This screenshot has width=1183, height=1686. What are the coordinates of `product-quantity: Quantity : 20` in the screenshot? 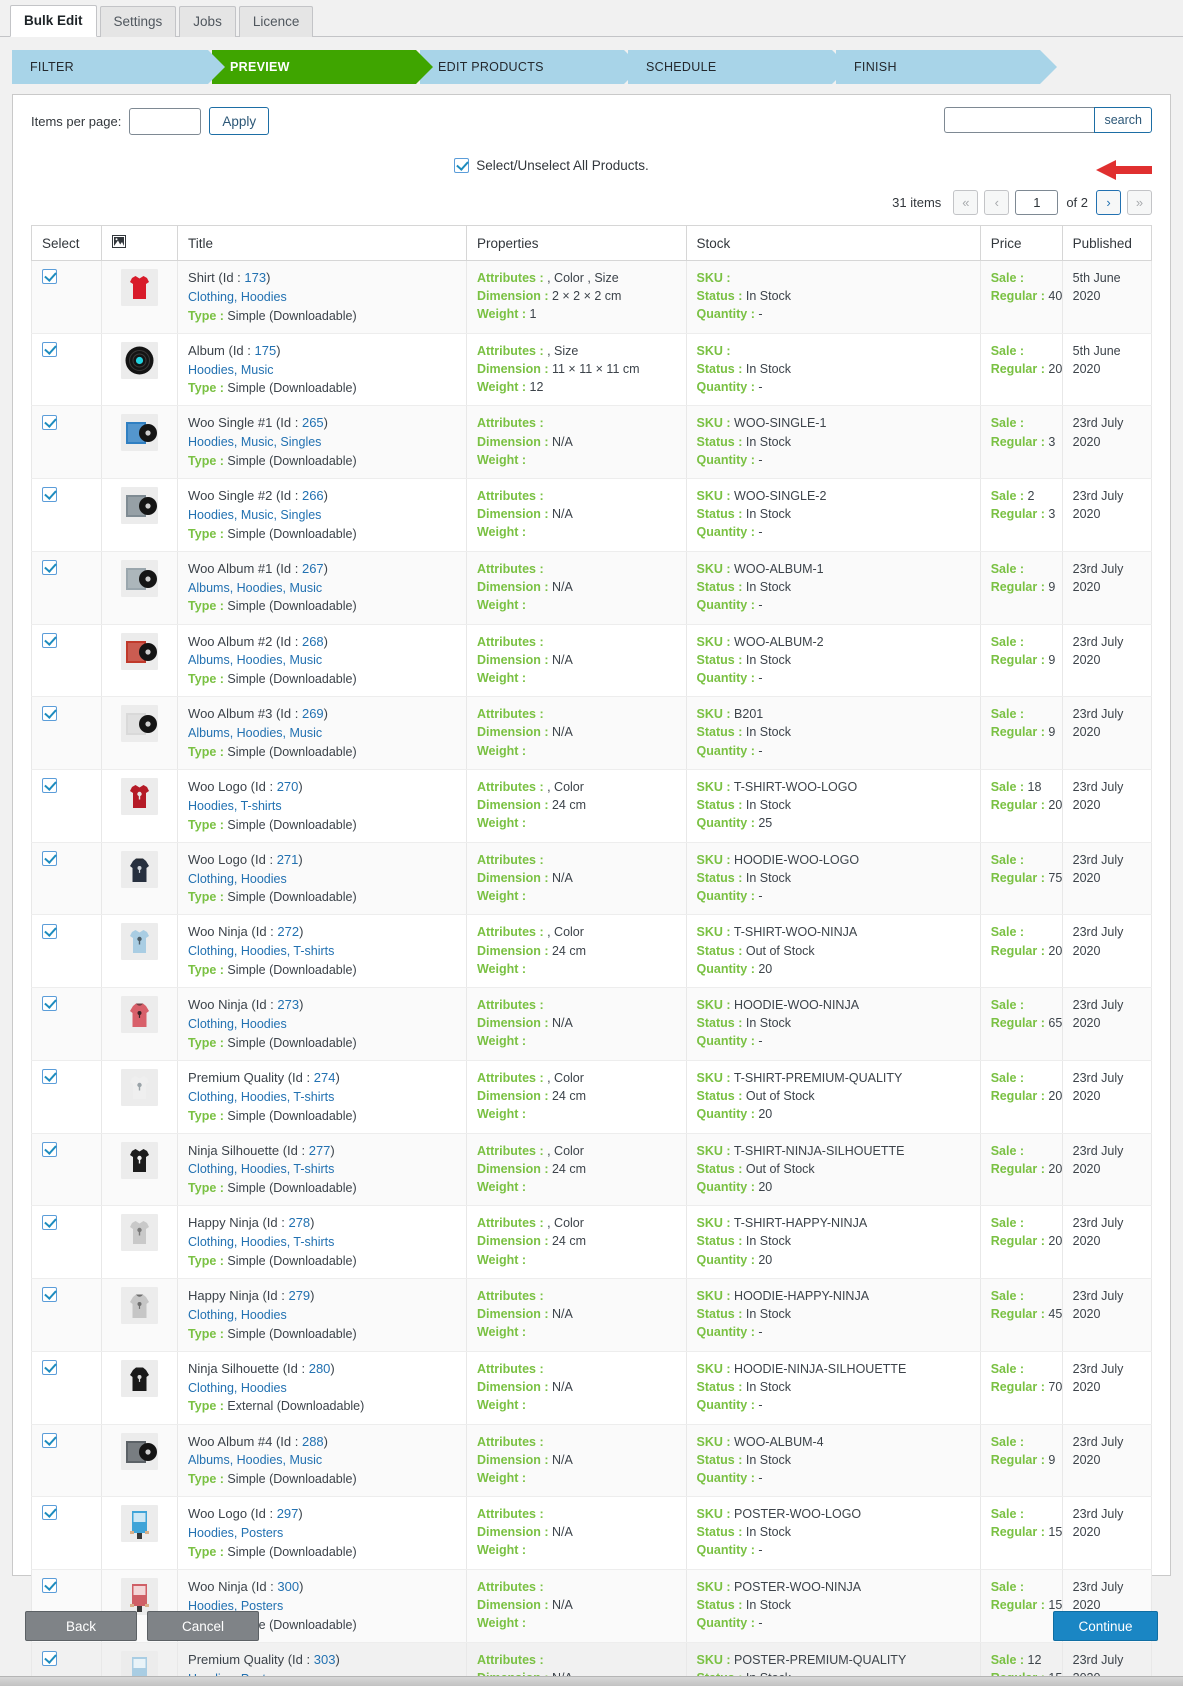 It's located at (734, 968).